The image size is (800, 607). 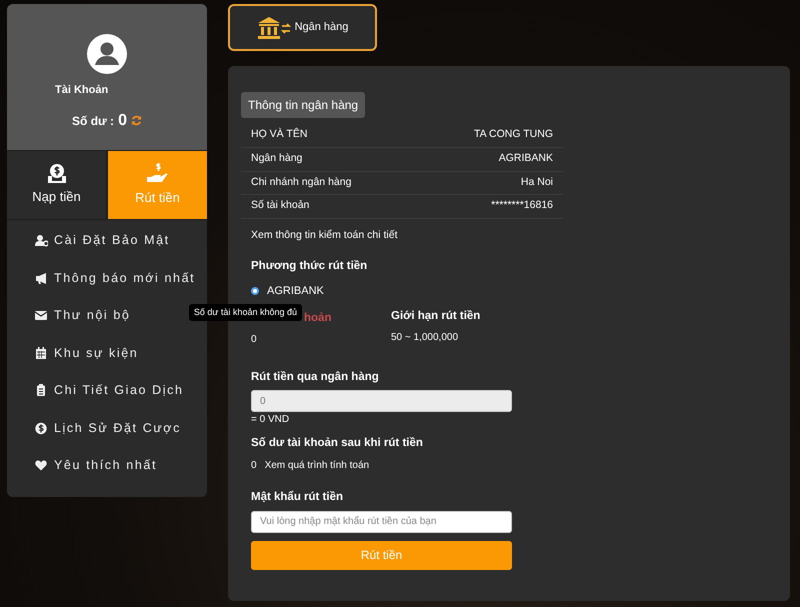 What do you see at coordinates (525, 158) in the screenshot?
I see `field-value: AGRIBANK` at bounding box center [525, 158].